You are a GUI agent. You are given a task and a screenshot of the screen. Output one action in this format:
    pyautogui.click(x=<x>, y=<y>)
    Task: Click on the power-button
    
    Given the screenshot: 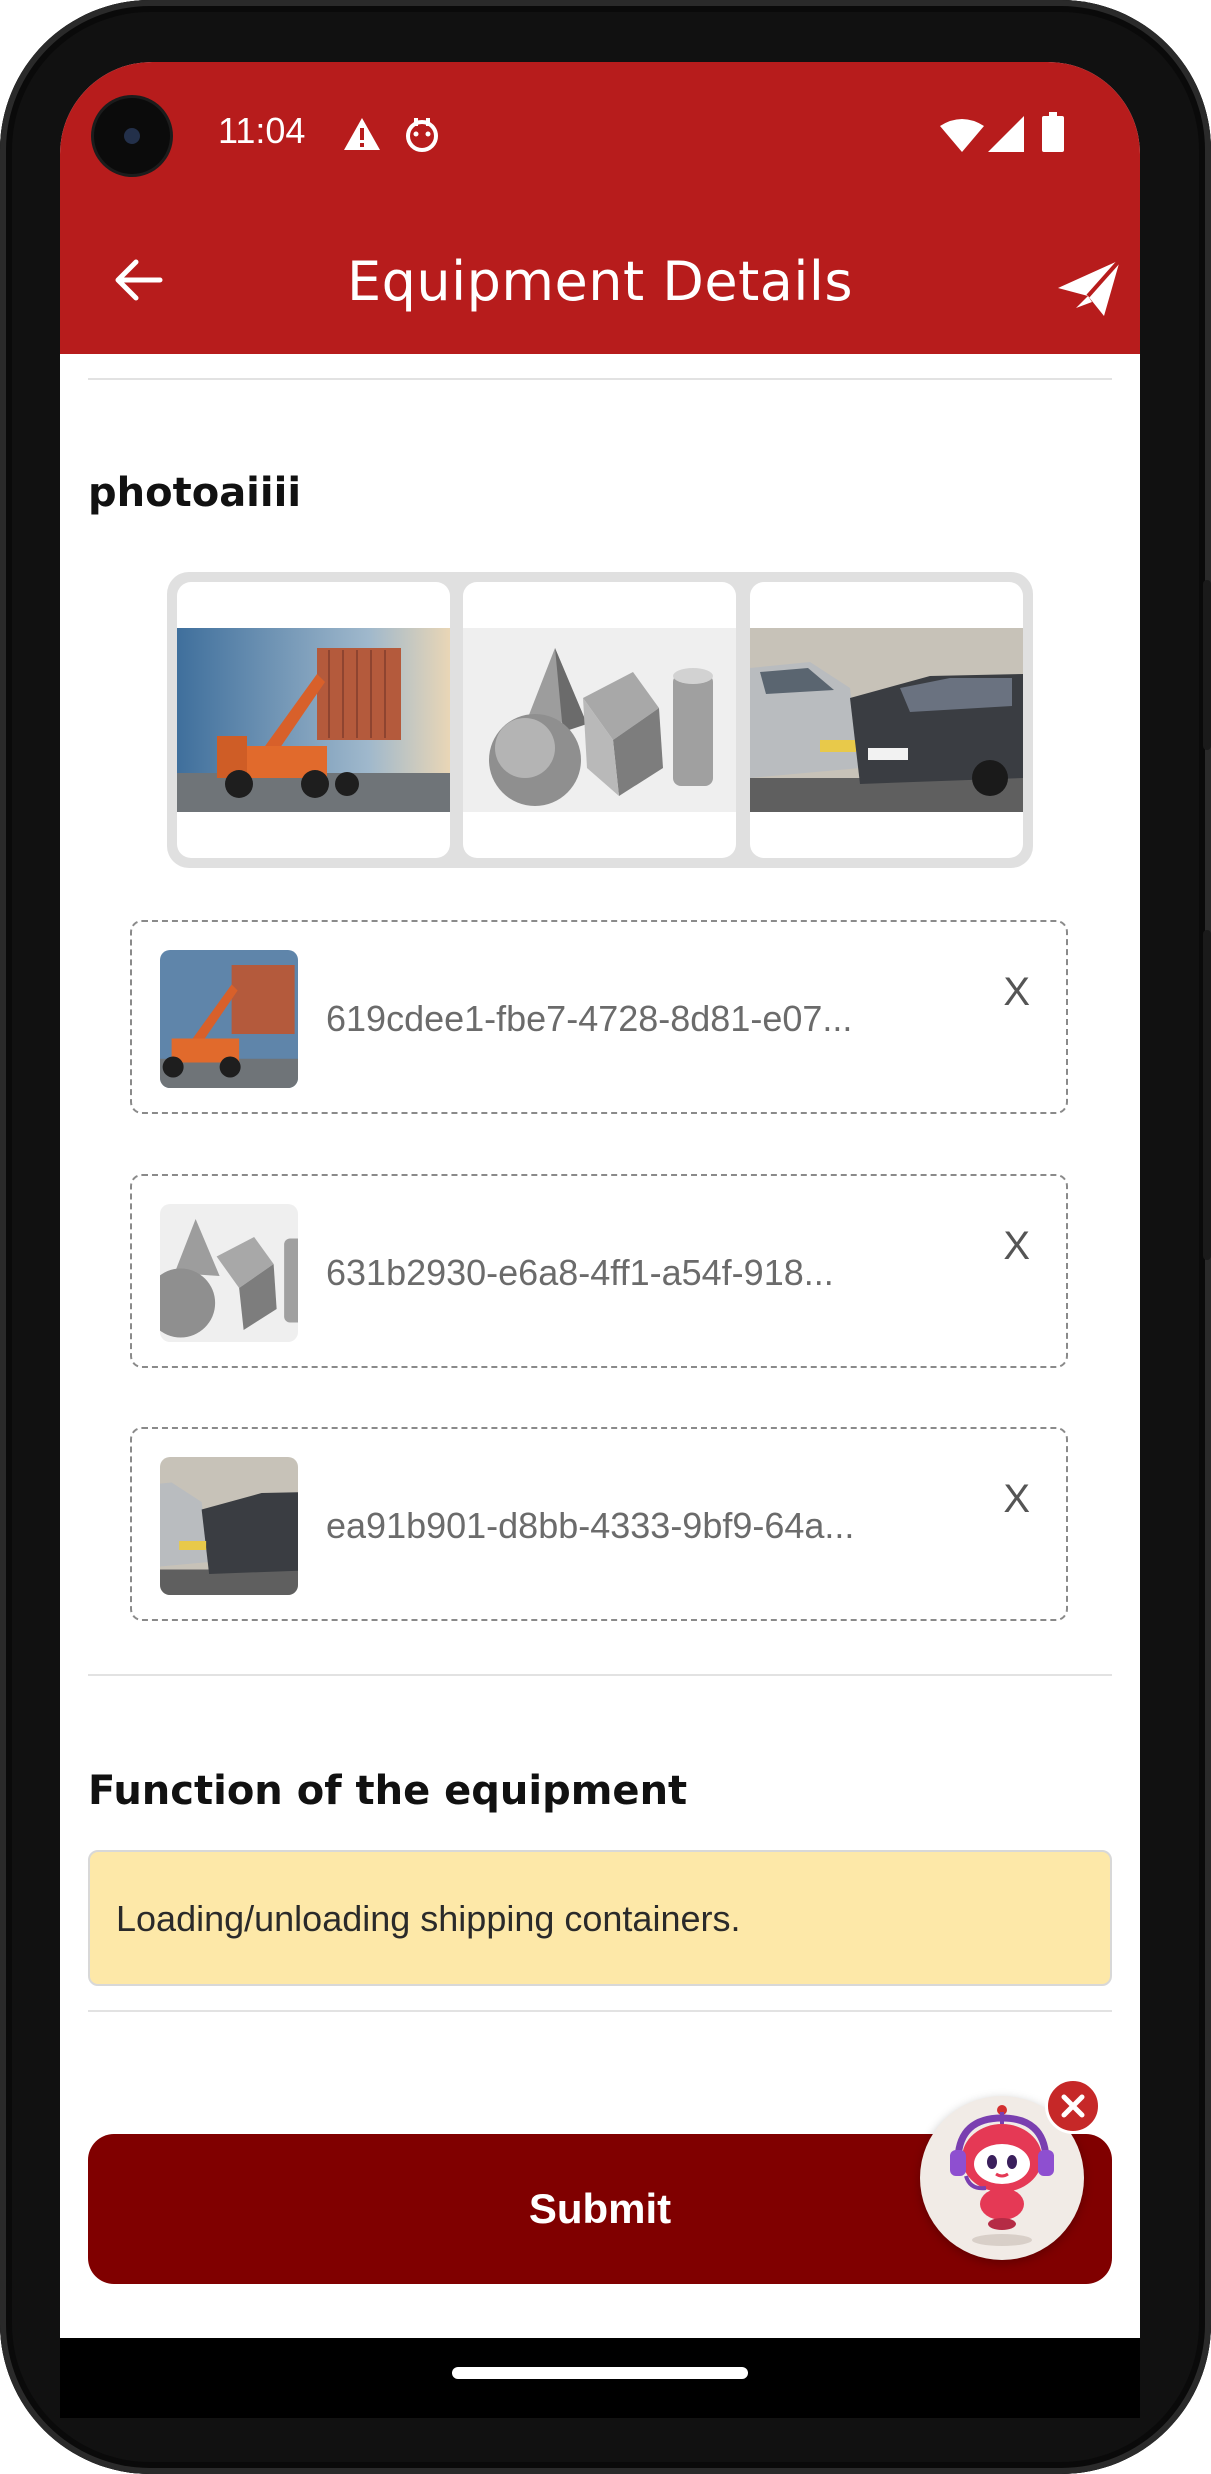 What is the action you would take?
    pyautogui.click(x=1207, y=665)
    